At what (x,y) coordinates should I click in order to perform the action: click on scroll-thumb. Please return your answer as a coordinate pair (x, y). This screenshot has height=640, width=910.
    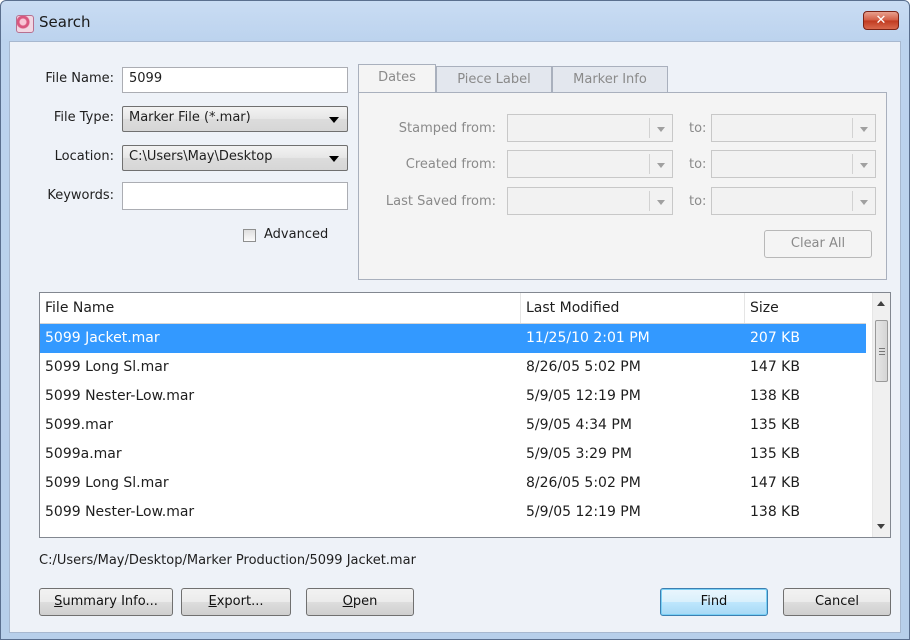
    Looking at the image, I should click on (881, 351).